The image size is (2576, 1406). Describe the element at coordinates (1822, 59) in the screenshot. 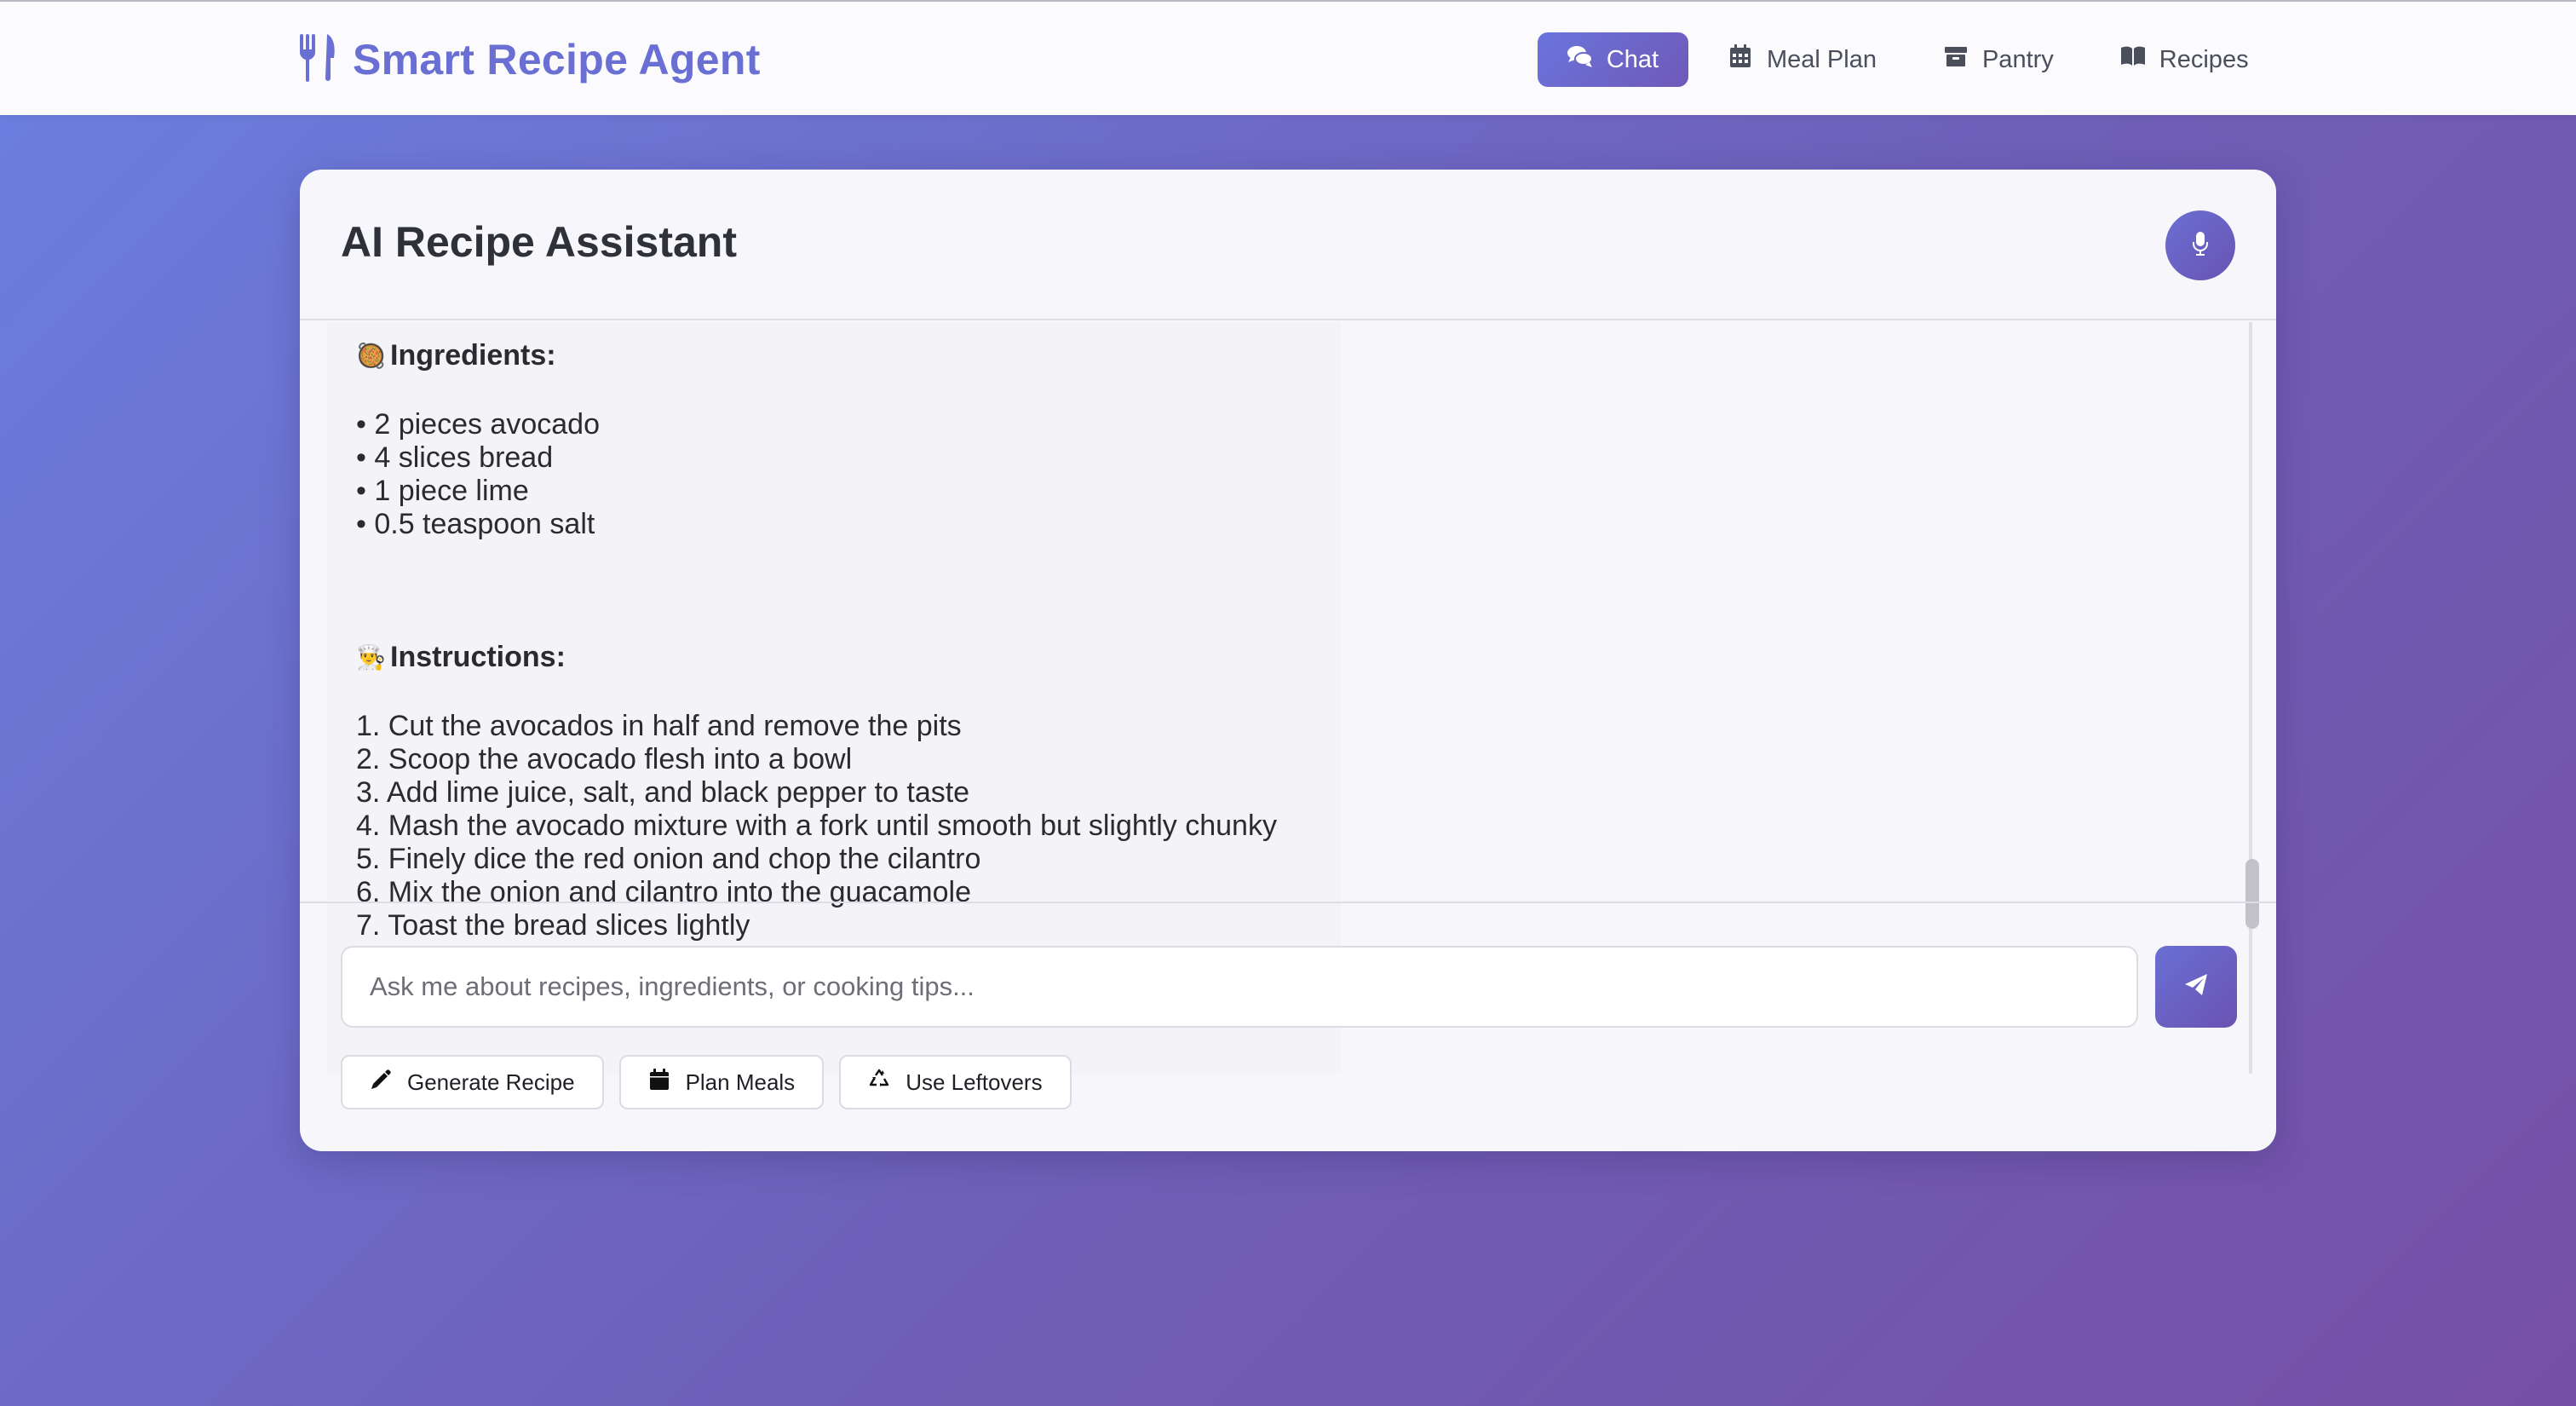

I see `nav-label: Meal Plan` at that location.